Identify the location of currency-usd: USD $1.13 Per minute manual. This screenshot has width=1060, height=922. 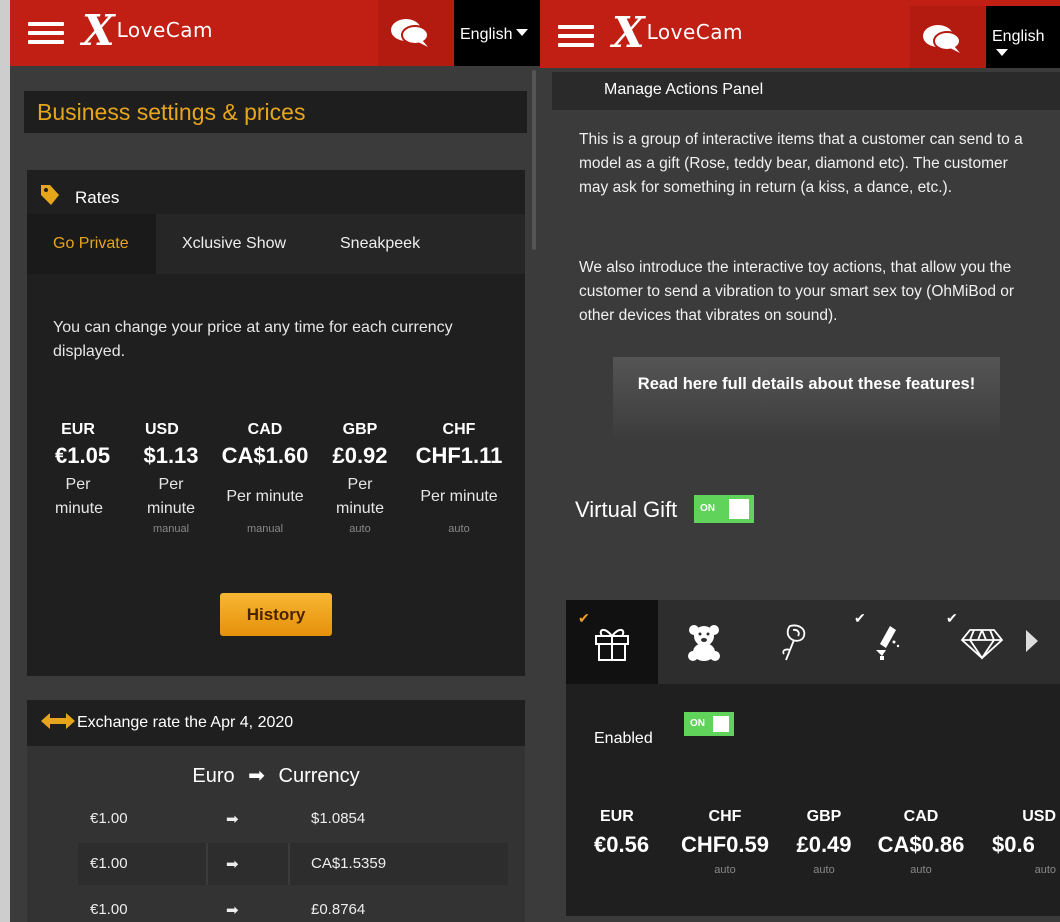
(171, 478).